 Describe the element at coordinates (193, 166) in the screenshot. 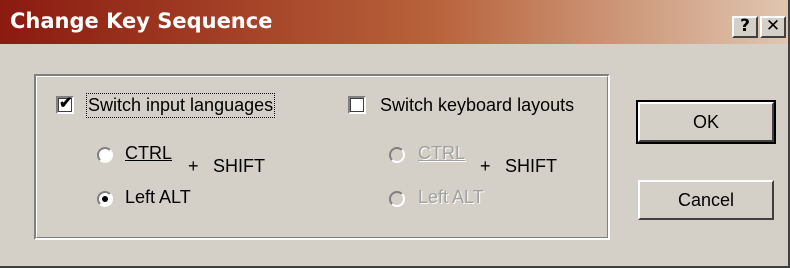

I see `input-plus-label: +` at that location.